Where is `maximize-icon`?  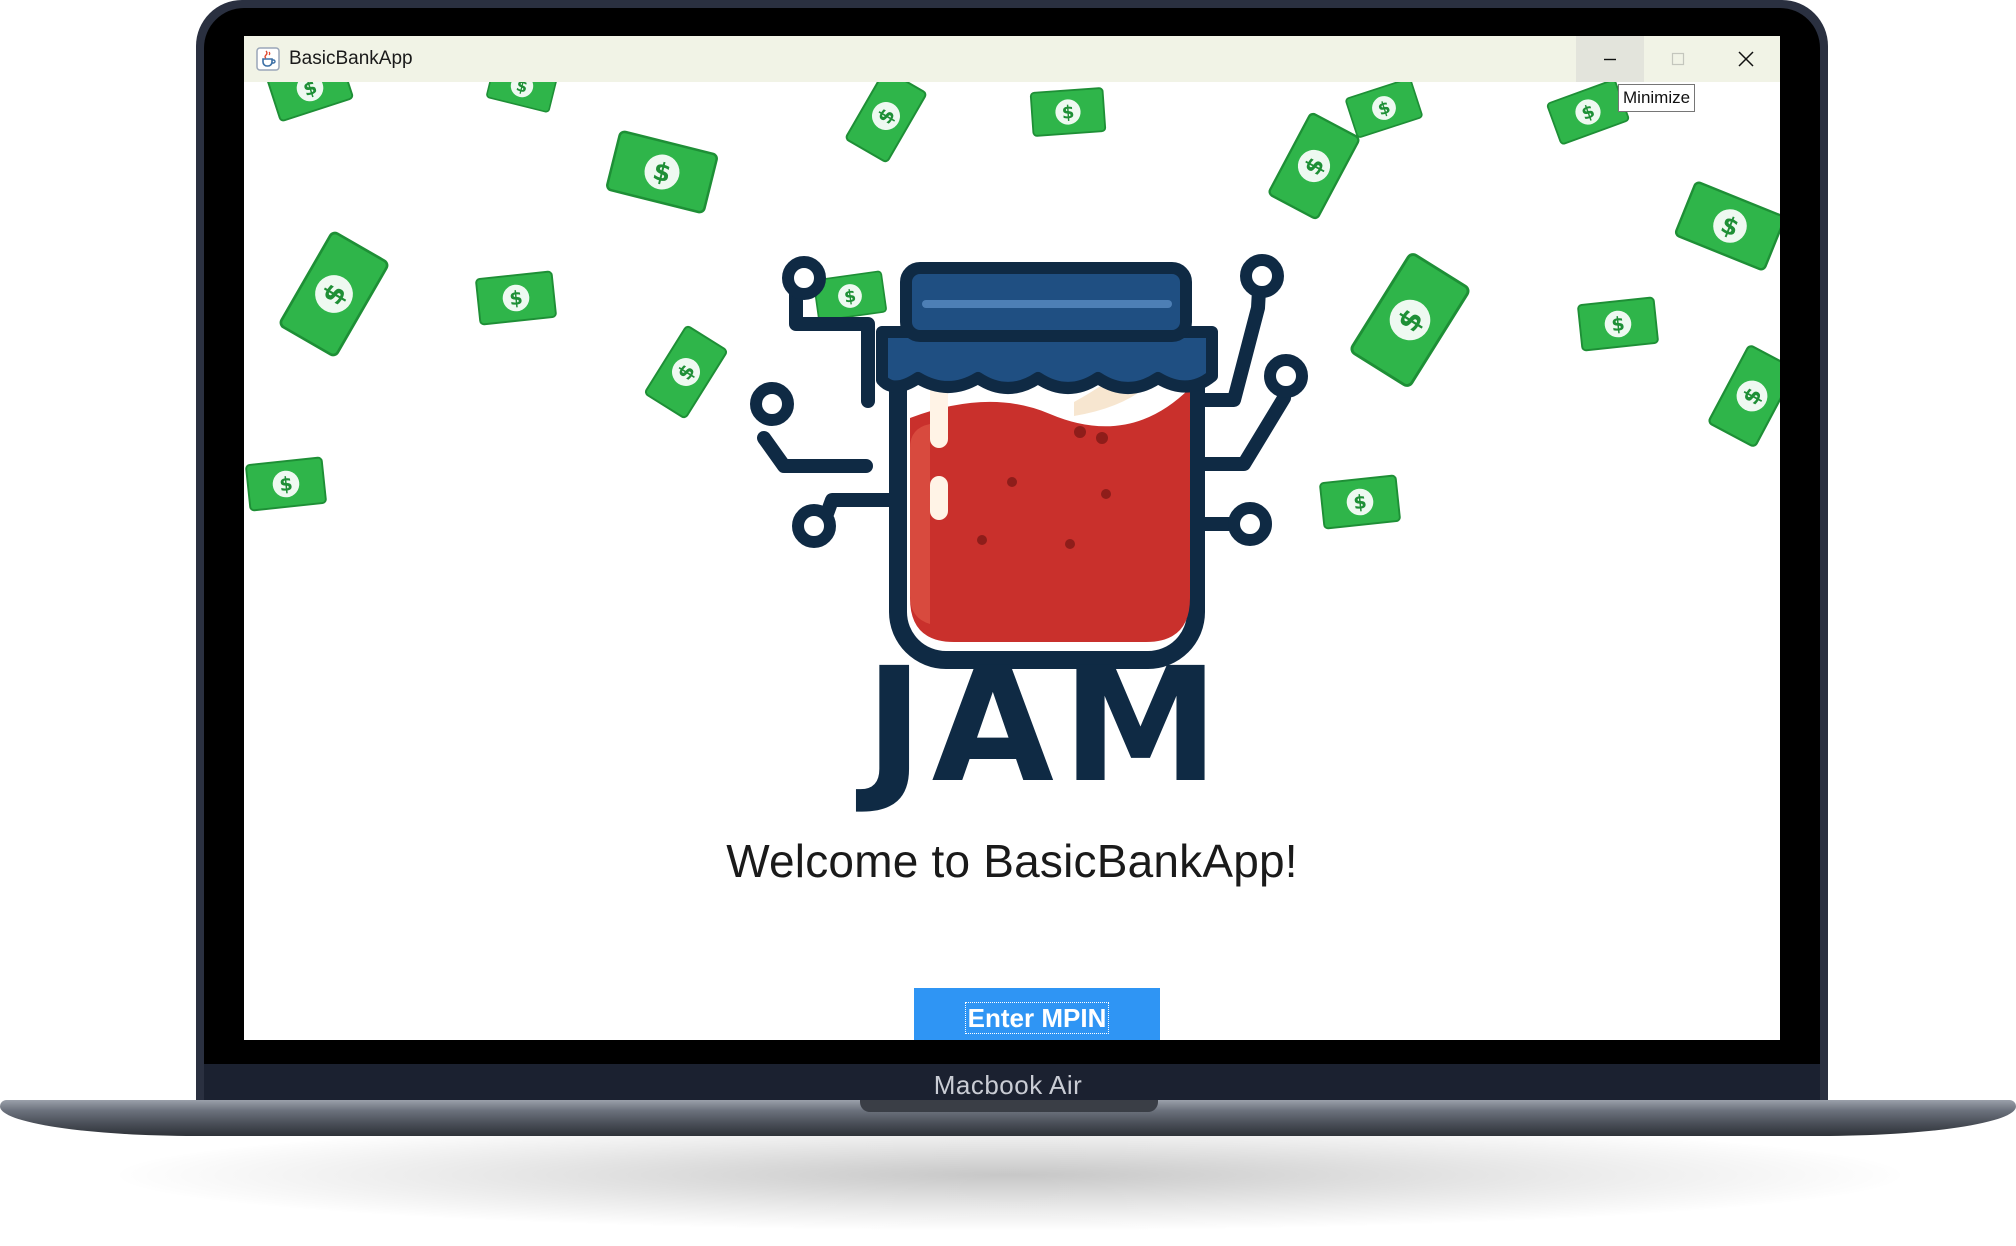
maximize-icon is located at coordinates (1678, 59).